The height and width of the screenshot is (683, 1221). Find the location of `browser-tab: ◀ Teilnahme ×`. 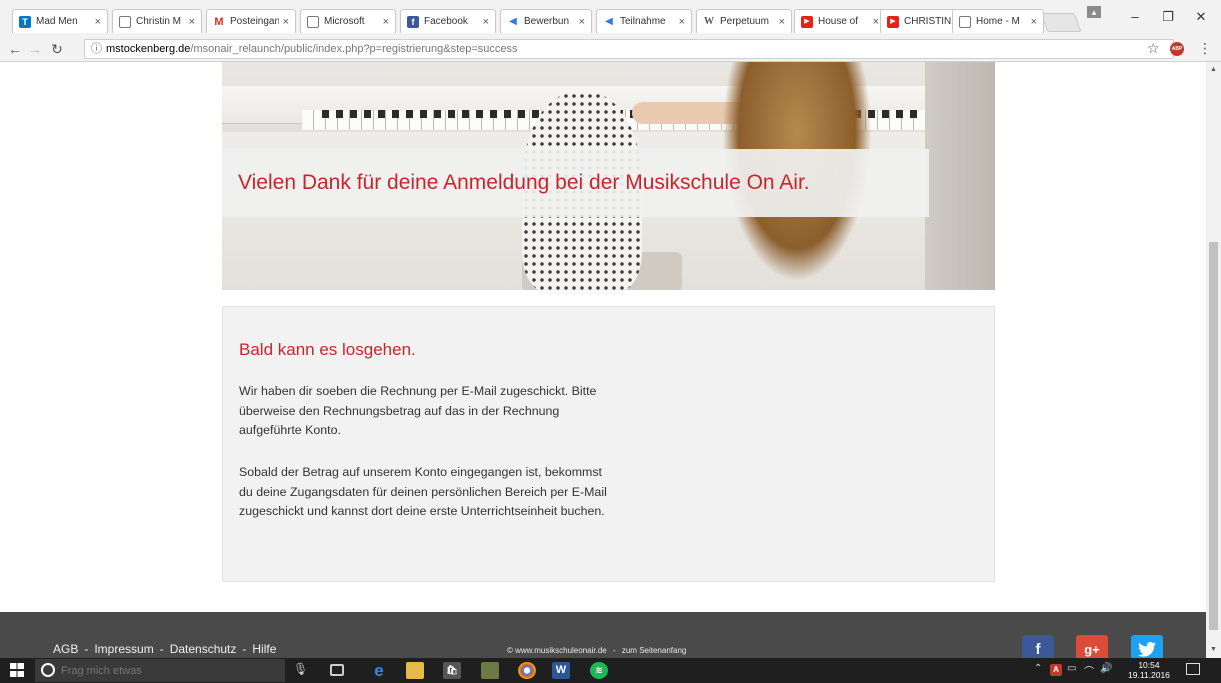

browser-tab: ◀ Teilnahme × is located at coordinates (644, 21).